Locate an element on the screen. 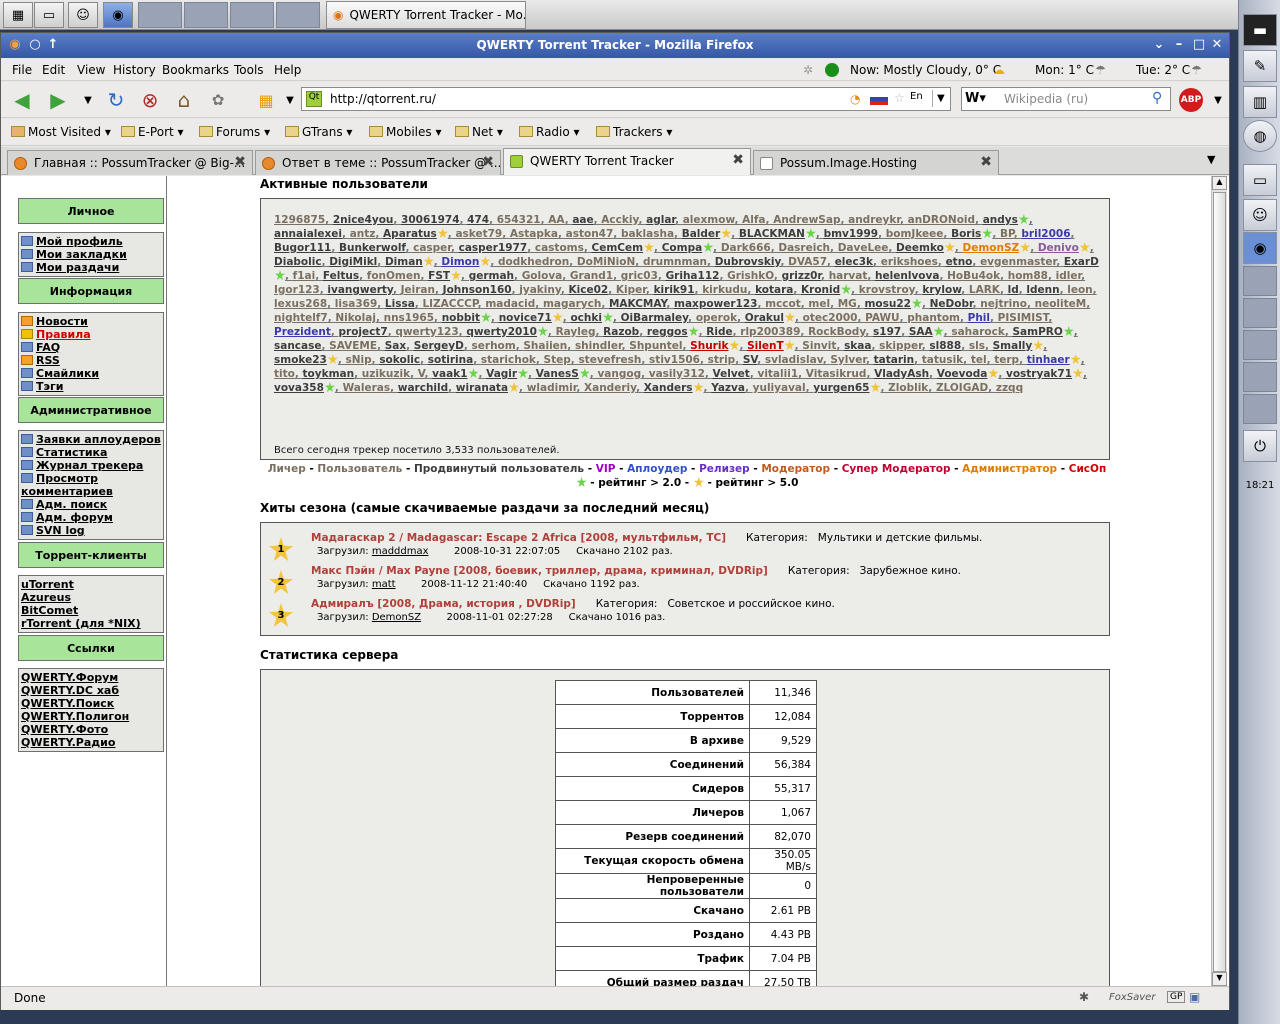 This screenshot has height=1024, width=1280. user-link: ldenn is located at coordinates (1042, 290).